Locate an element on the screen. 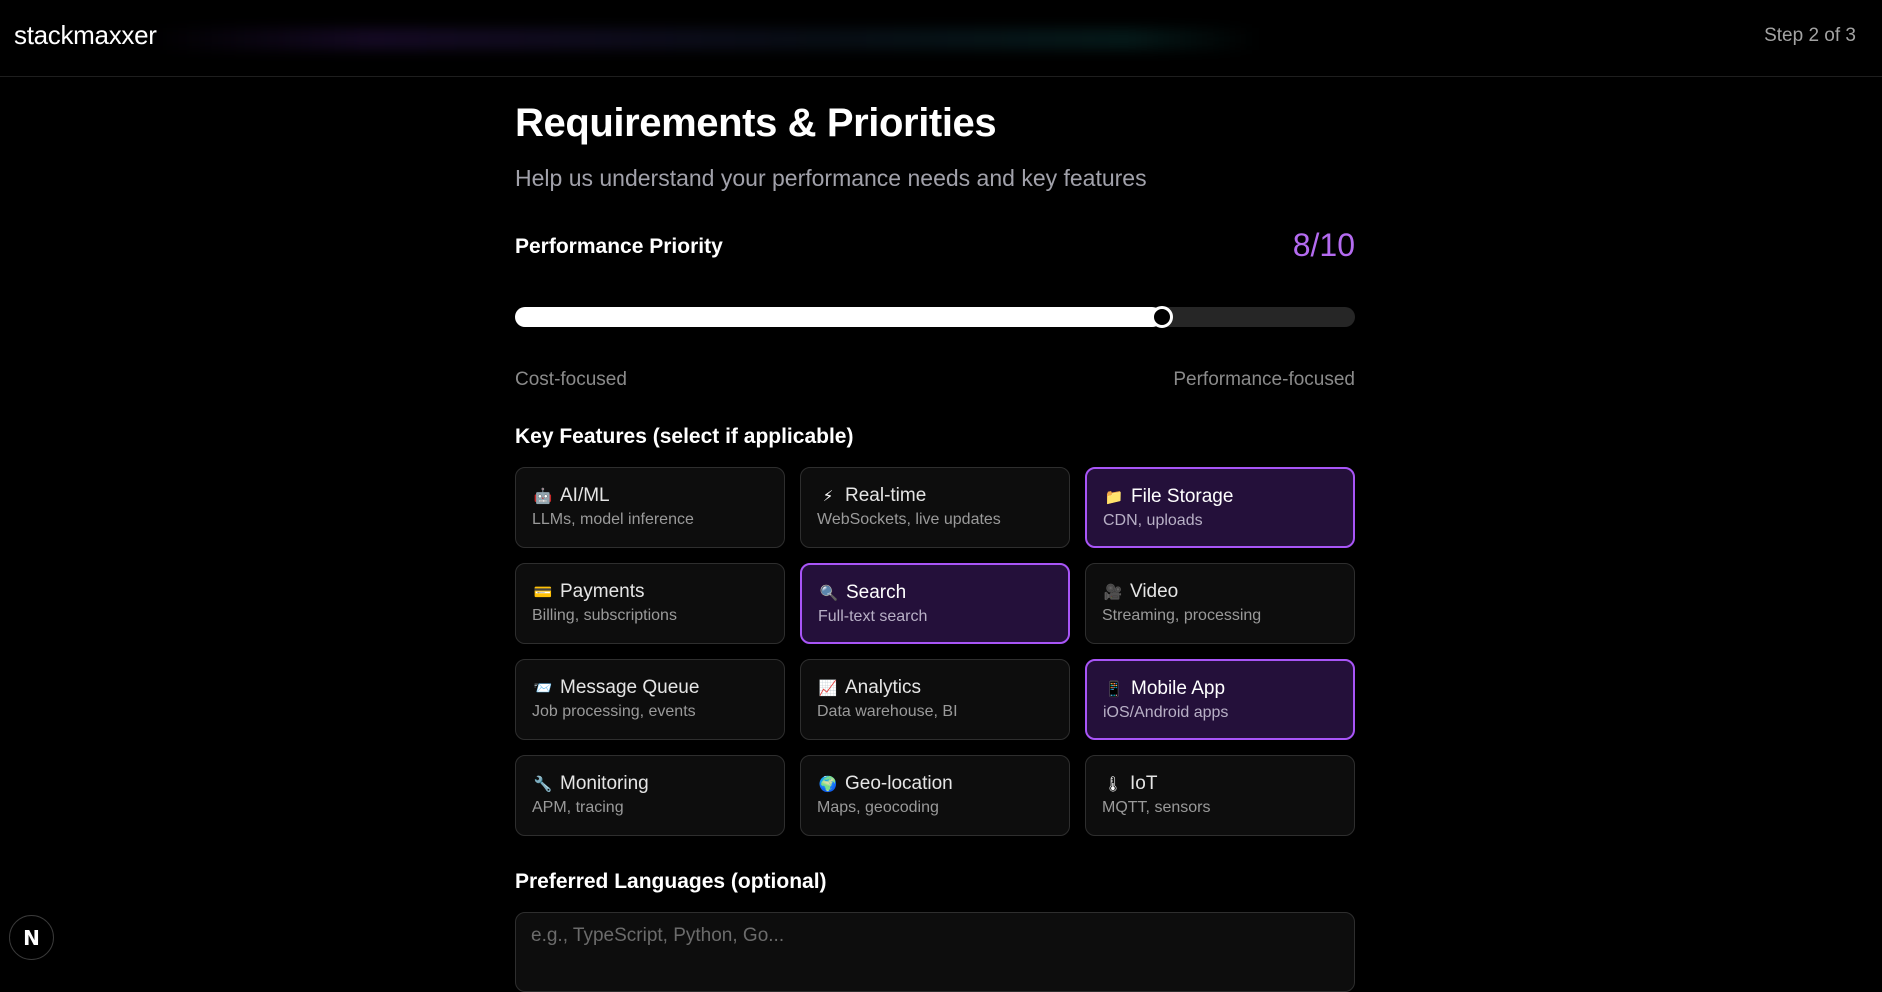 The width and height of the screenshot is (1882, 992). step-indicator: Step 2 of 3 is located at coordinates (1810, 35).